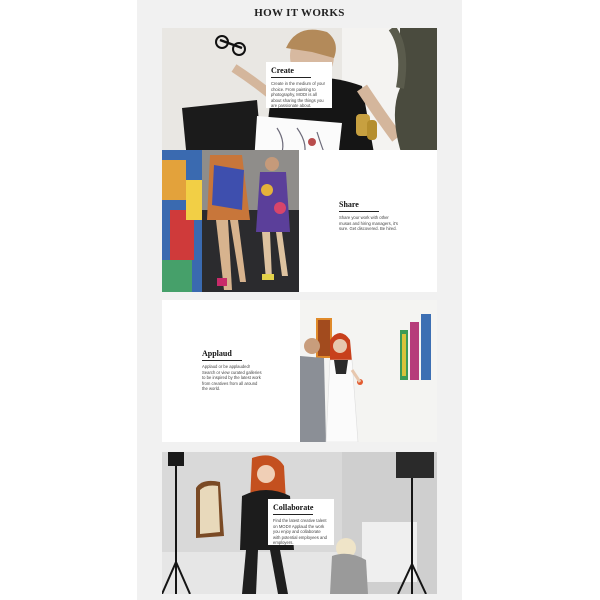 This screenshot has width=600, height=600. Describe the element at coordinates (291, 77) in the screenshot. I see `create-divider` at that location.